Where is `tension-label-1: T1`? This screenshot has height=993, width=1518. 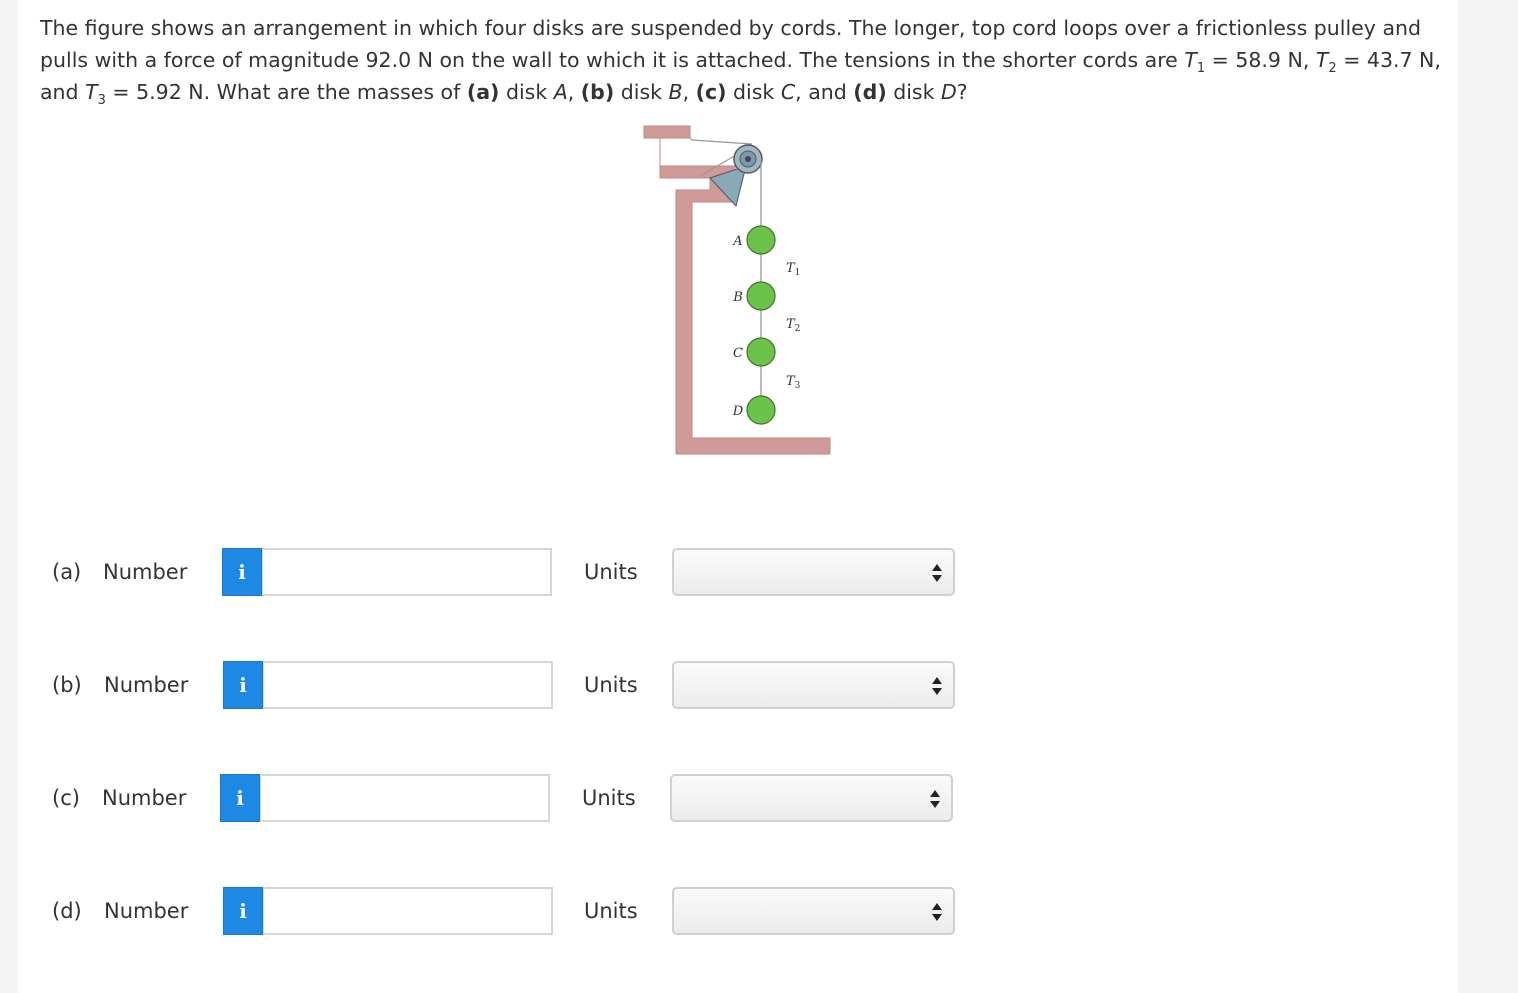
tension-label-1: T1 is located at coordinates (793, 269).